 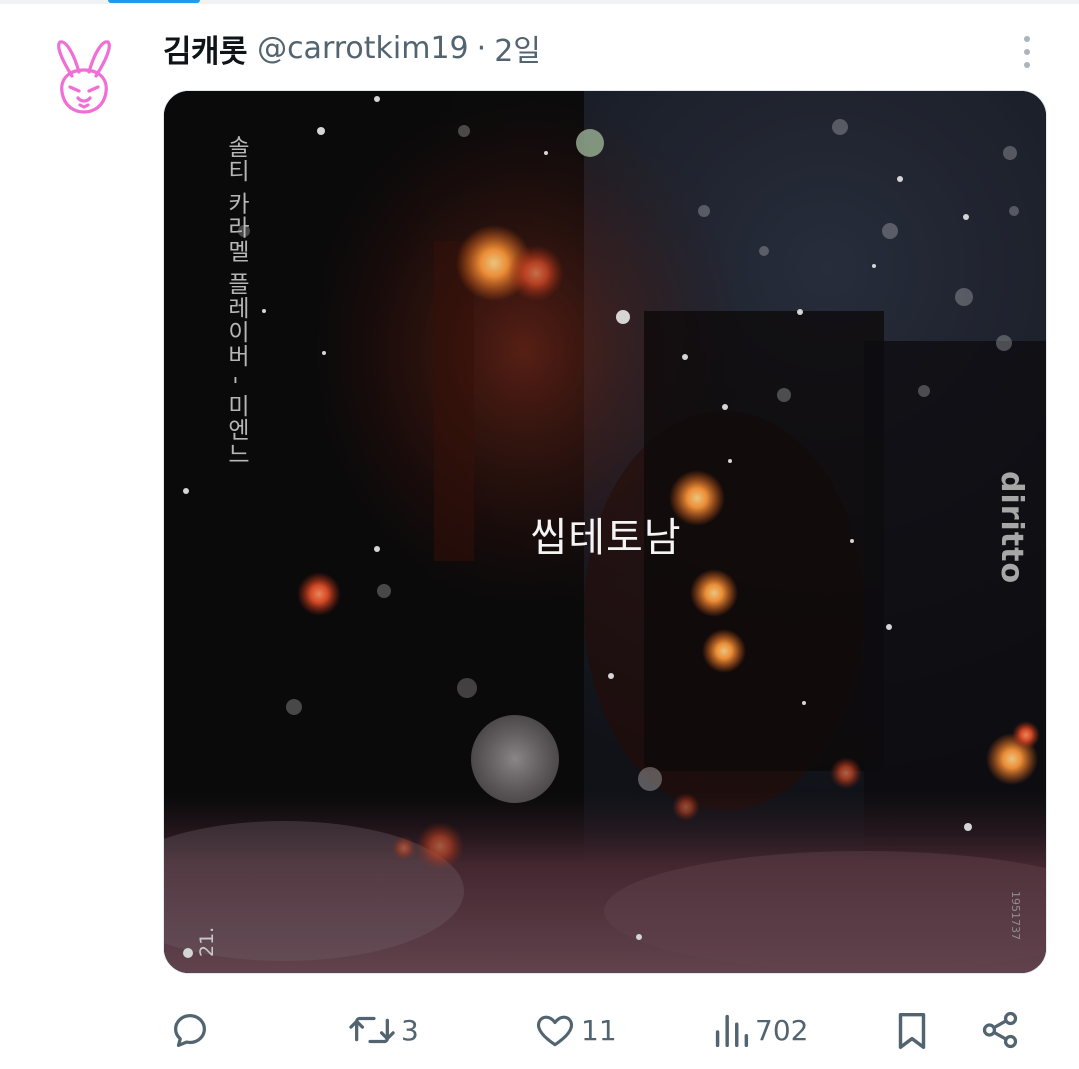 What do you see at coordinates (555, 1031) in the screenshot?
I see `heart-icon` at bounding box center [555, 1031].